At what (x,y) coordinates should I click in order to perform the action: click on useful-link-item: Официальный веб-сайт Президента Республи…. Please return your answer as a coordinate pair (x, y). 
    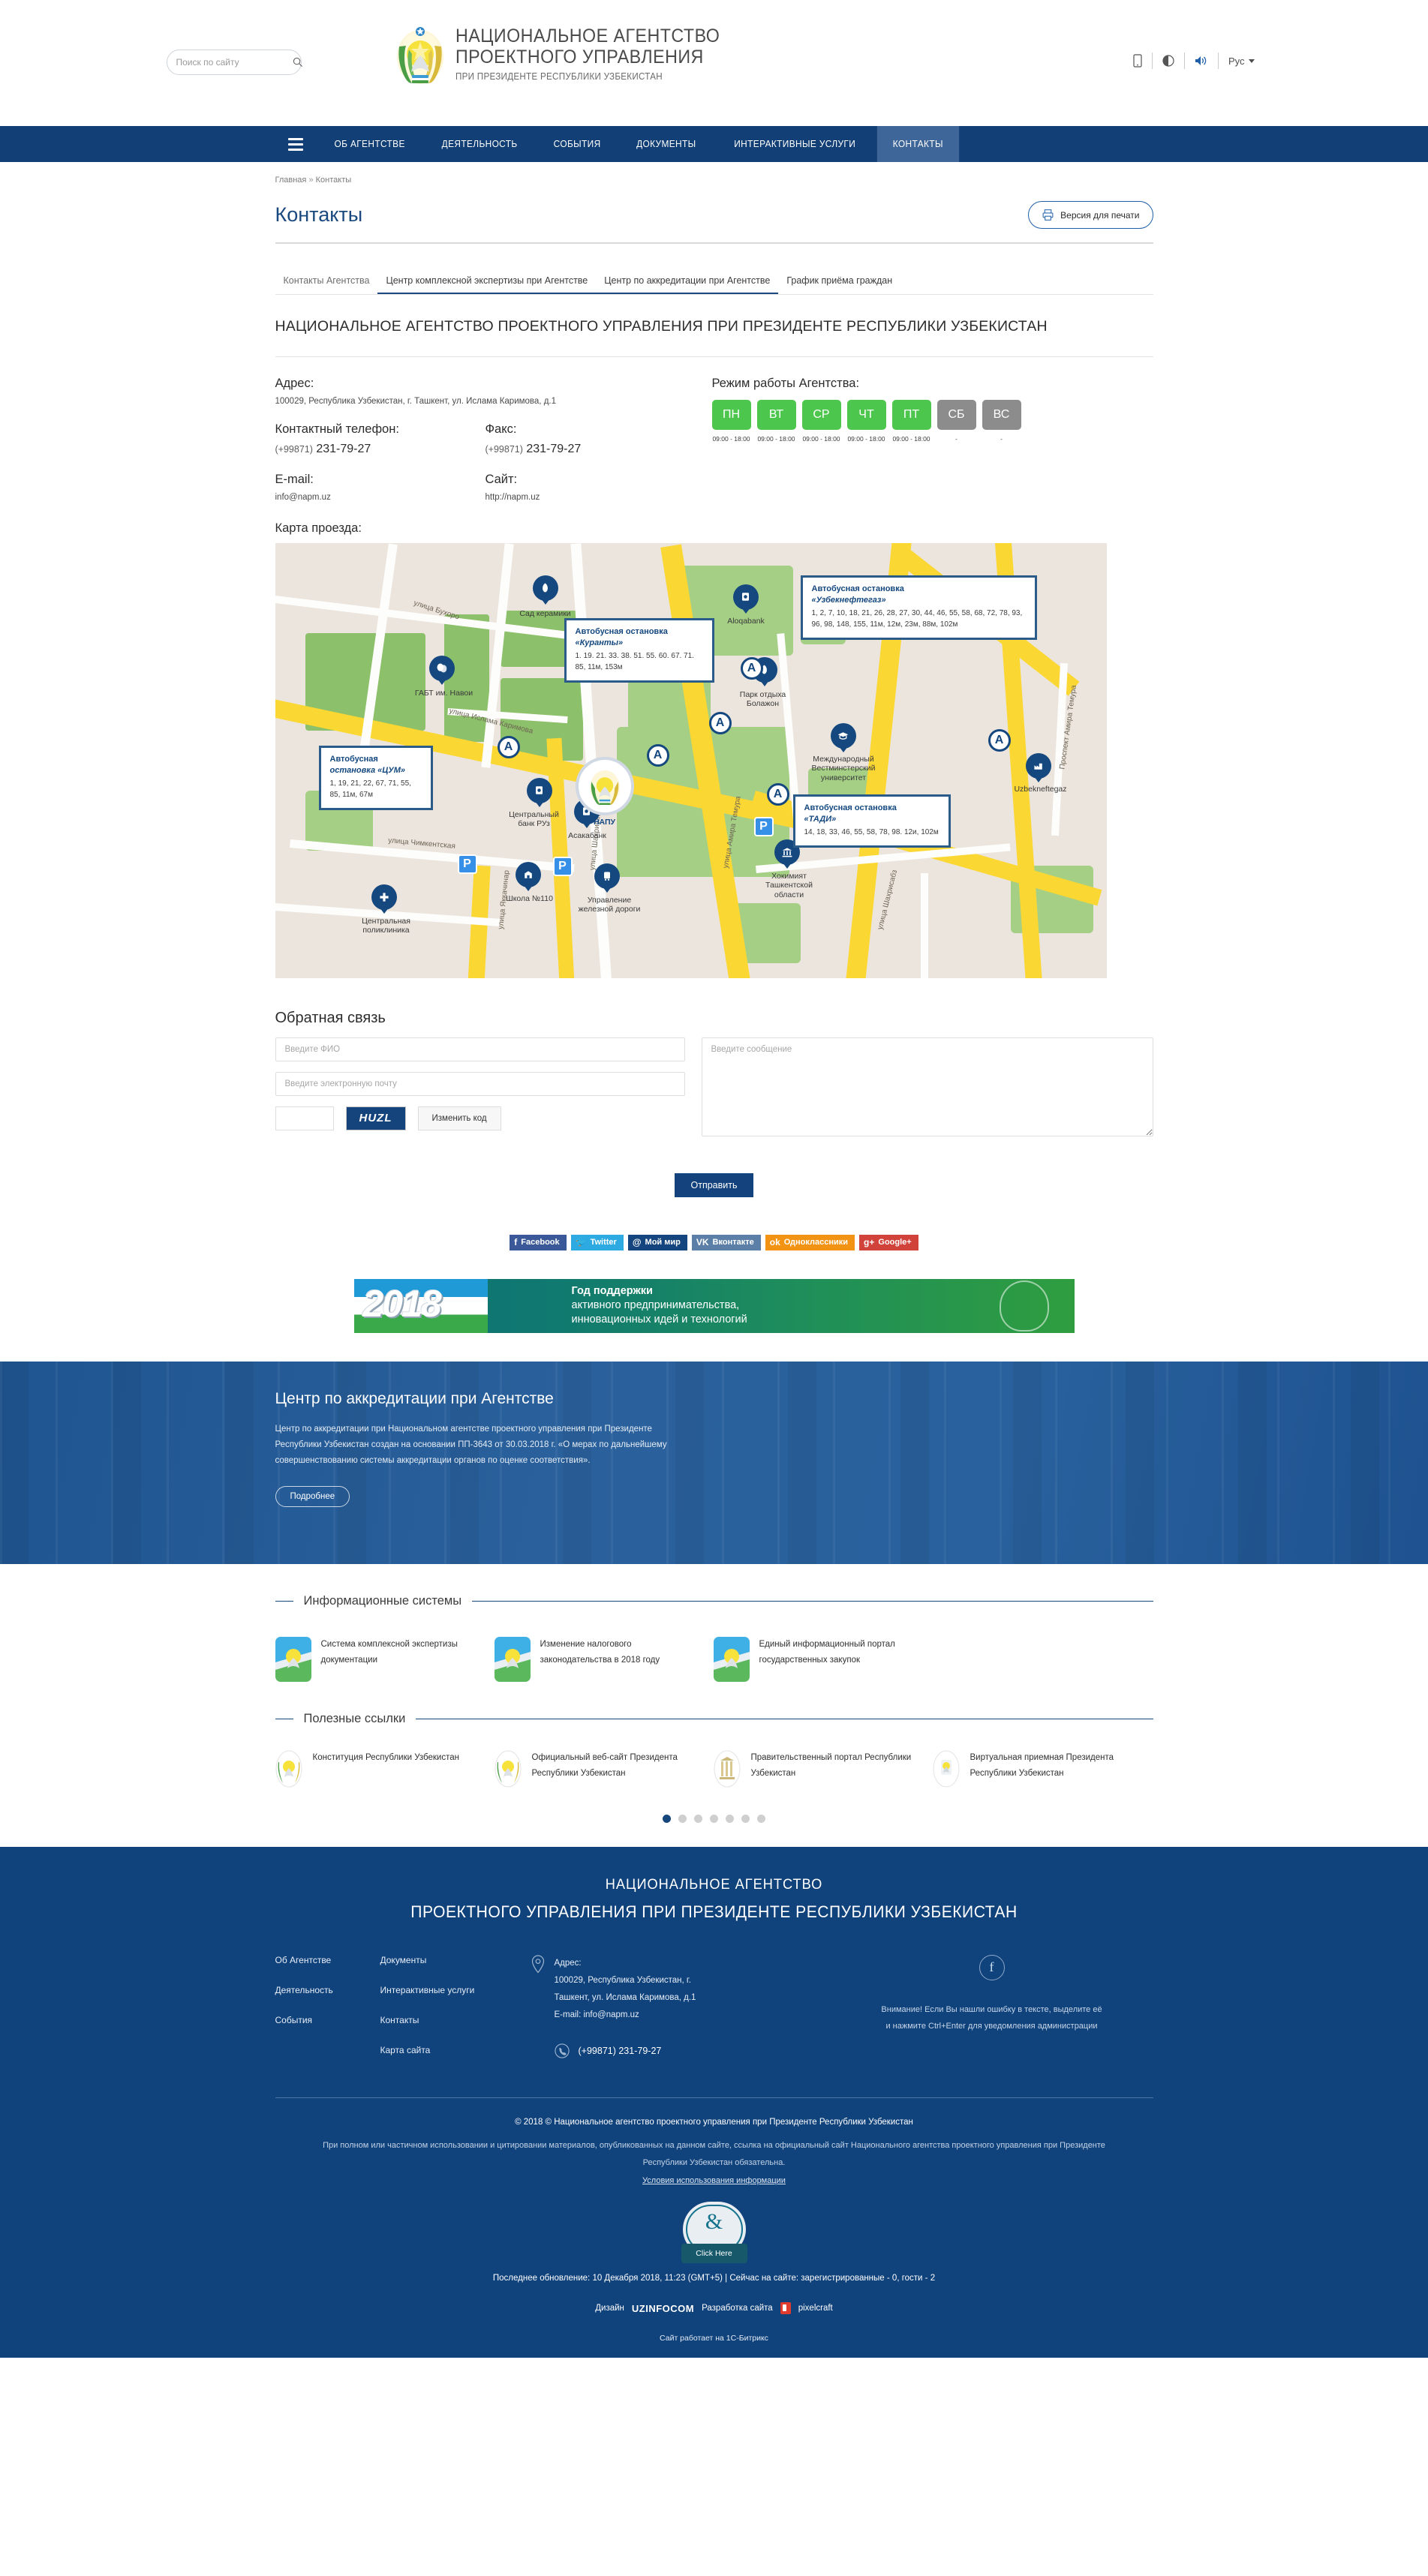
    Looking at the image, I should click on (604, 1769).